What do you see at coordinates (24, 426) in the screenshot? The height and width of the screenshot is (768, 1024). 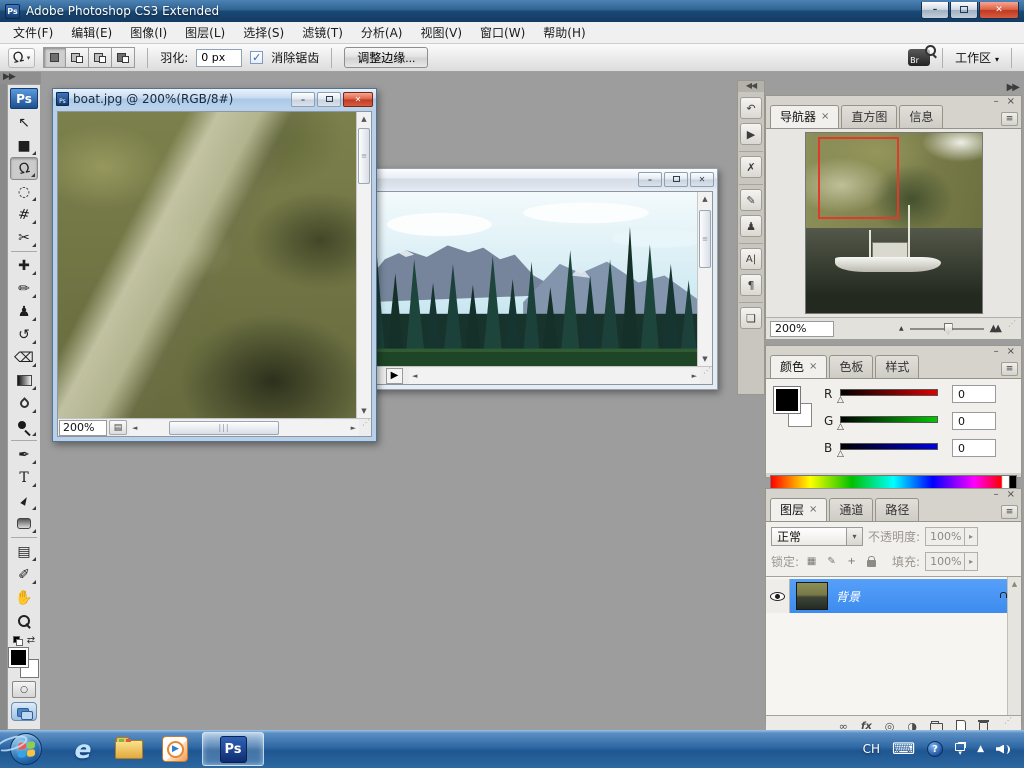 I see `dodge-tool` at bounding box center [24, 426].